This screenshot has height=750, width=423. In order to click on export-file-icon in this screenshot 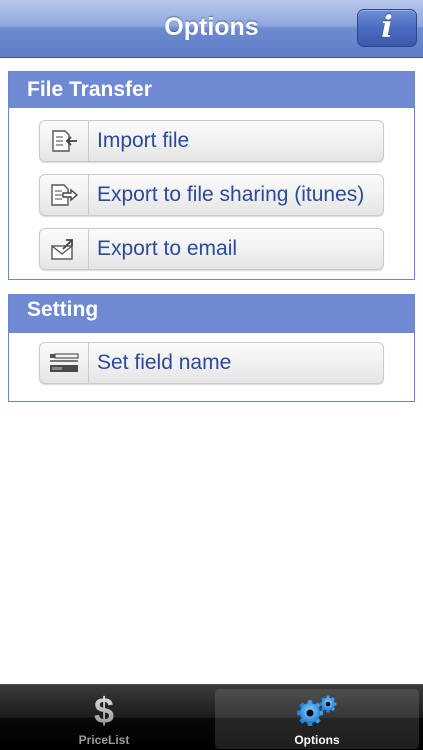, I will do `click(64, 195)`.